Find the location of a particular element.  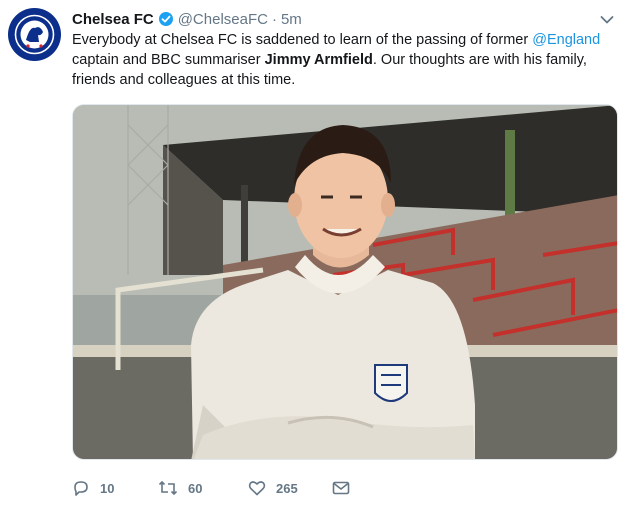

envelope-icon is located at coordinates (341, 488).